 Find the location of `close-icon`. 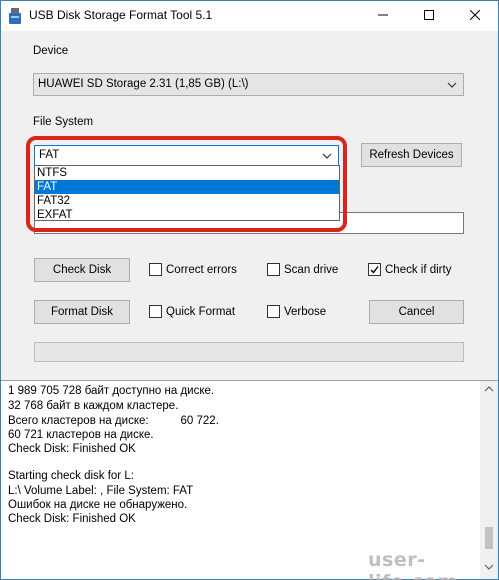

close-icon is located at coordinates (475, 16).